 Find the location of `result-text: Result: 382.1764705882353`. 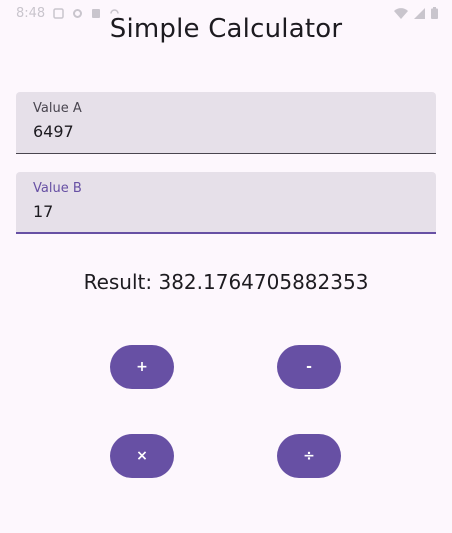

result-text: Result: 382.1764705882353 is located at coordinates (226, 282).